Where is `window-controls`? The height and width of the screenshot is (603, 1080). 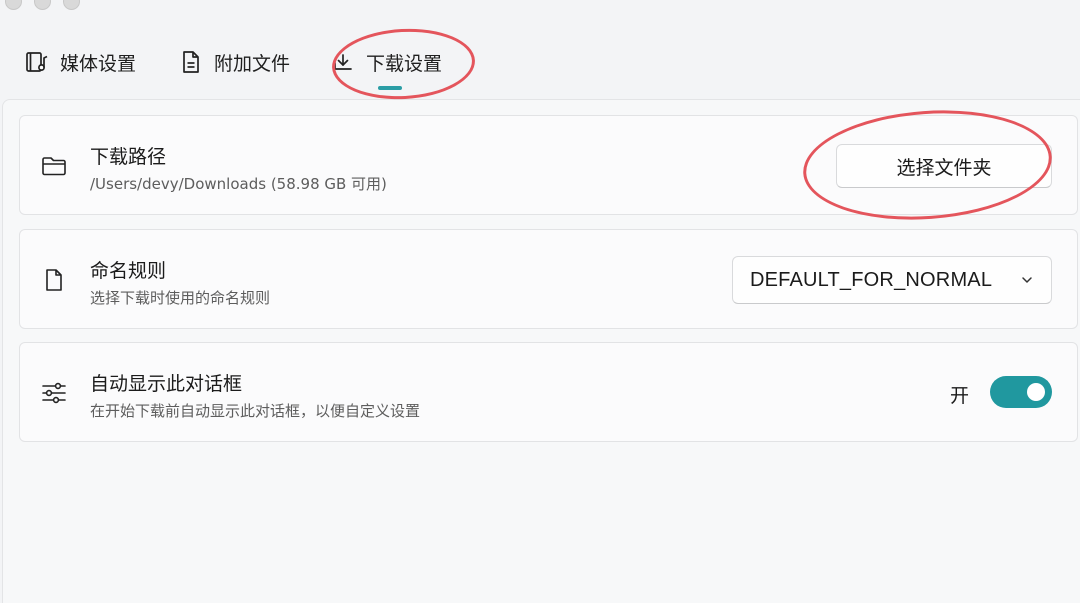 window-controls is located at coordinates (40, 5).